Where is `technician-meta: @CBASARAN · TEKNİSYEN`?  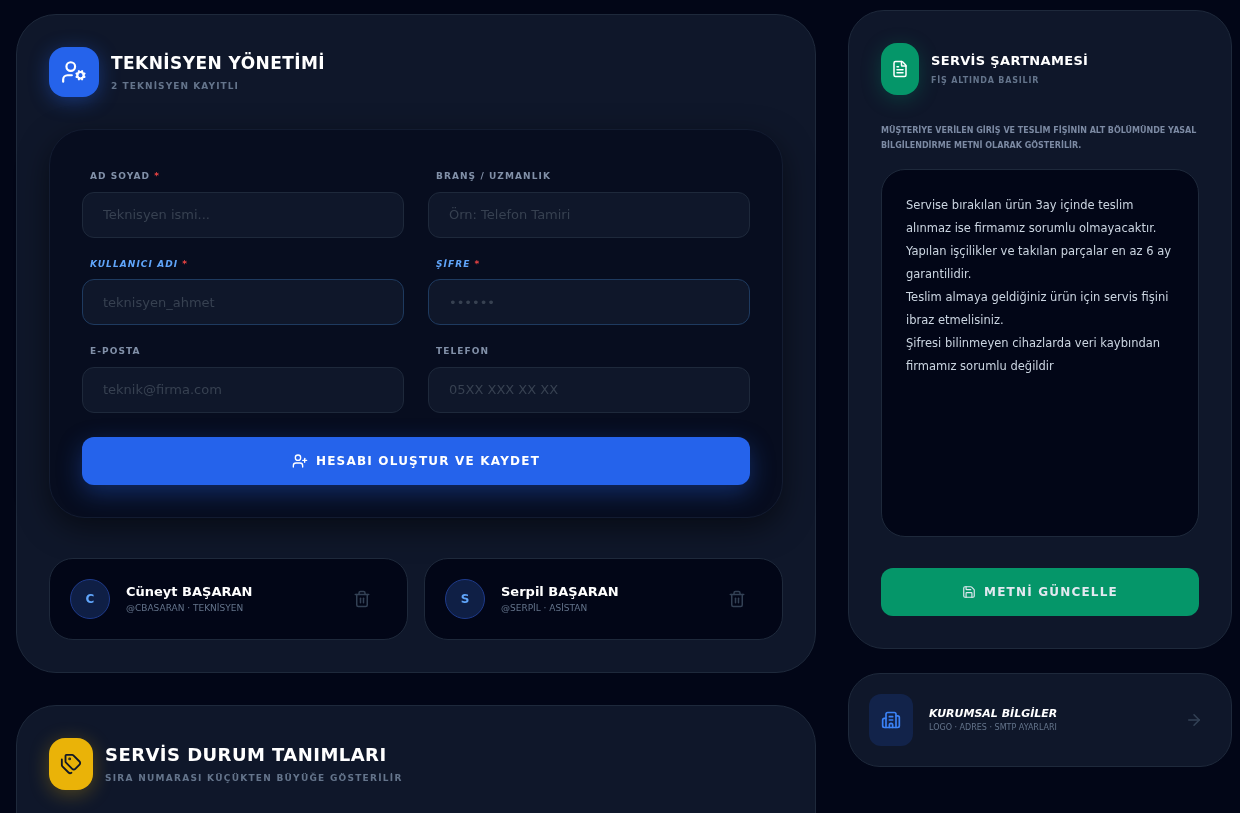
technician-meta: @CBASARAN · TEKNİSYEN is located at coordinates (185, 608).